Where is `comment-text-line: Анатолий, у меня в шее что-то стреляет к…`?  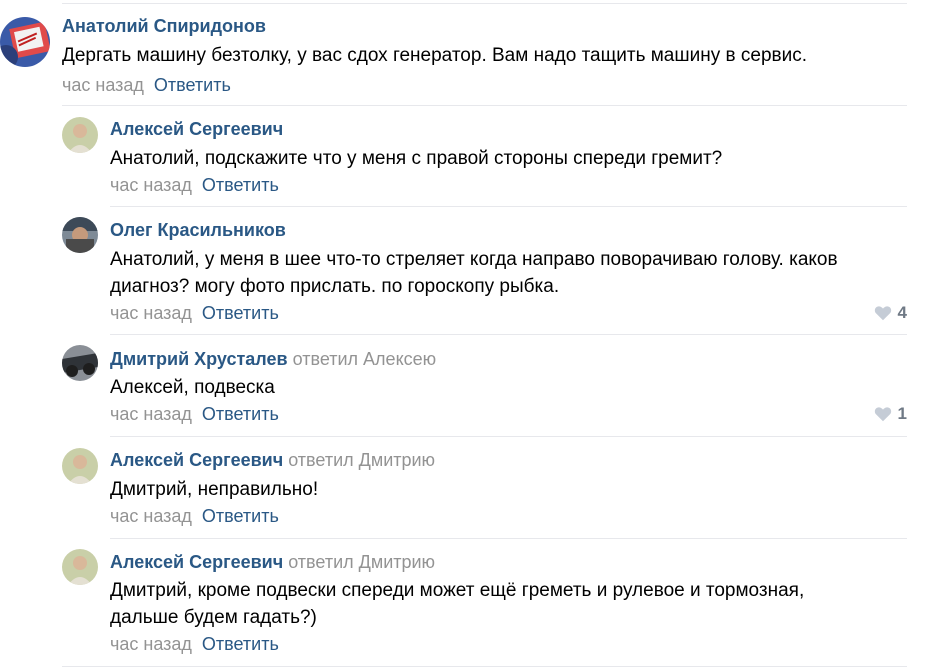
comment-text-line: Анатолий, у меня в шее что-то стреляет к… is located at coordinates (474, 259).